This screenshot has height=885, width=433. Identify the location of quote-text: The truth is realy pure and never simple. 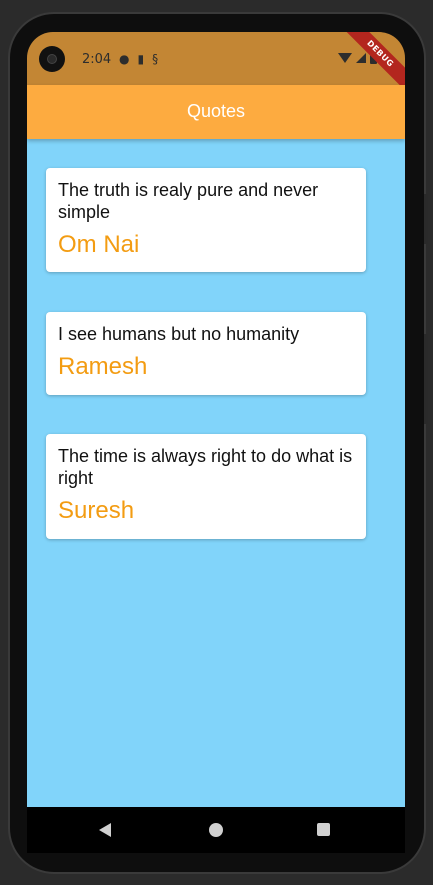
(188, 201).